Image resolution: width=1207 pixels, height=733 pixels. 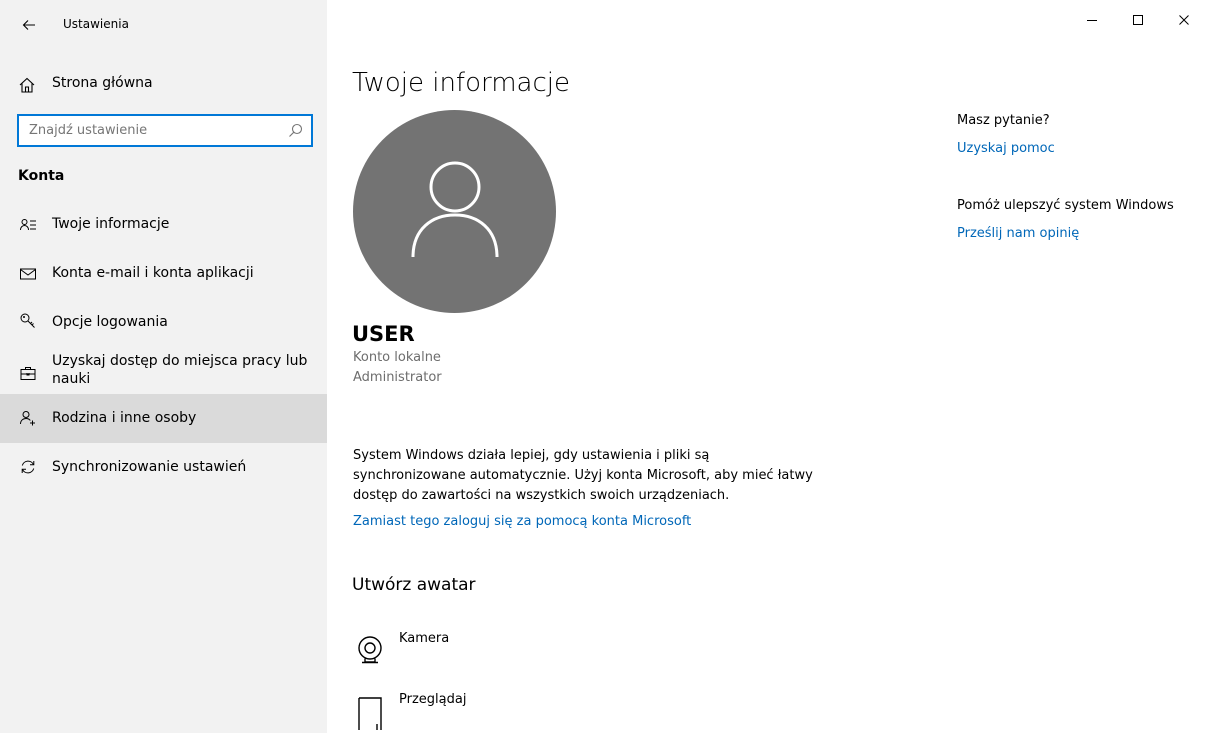 What do you see at coordinates (424, 638) in the screenshot?
I see `camera-label: Kamera` at bounding box center [424, 638].